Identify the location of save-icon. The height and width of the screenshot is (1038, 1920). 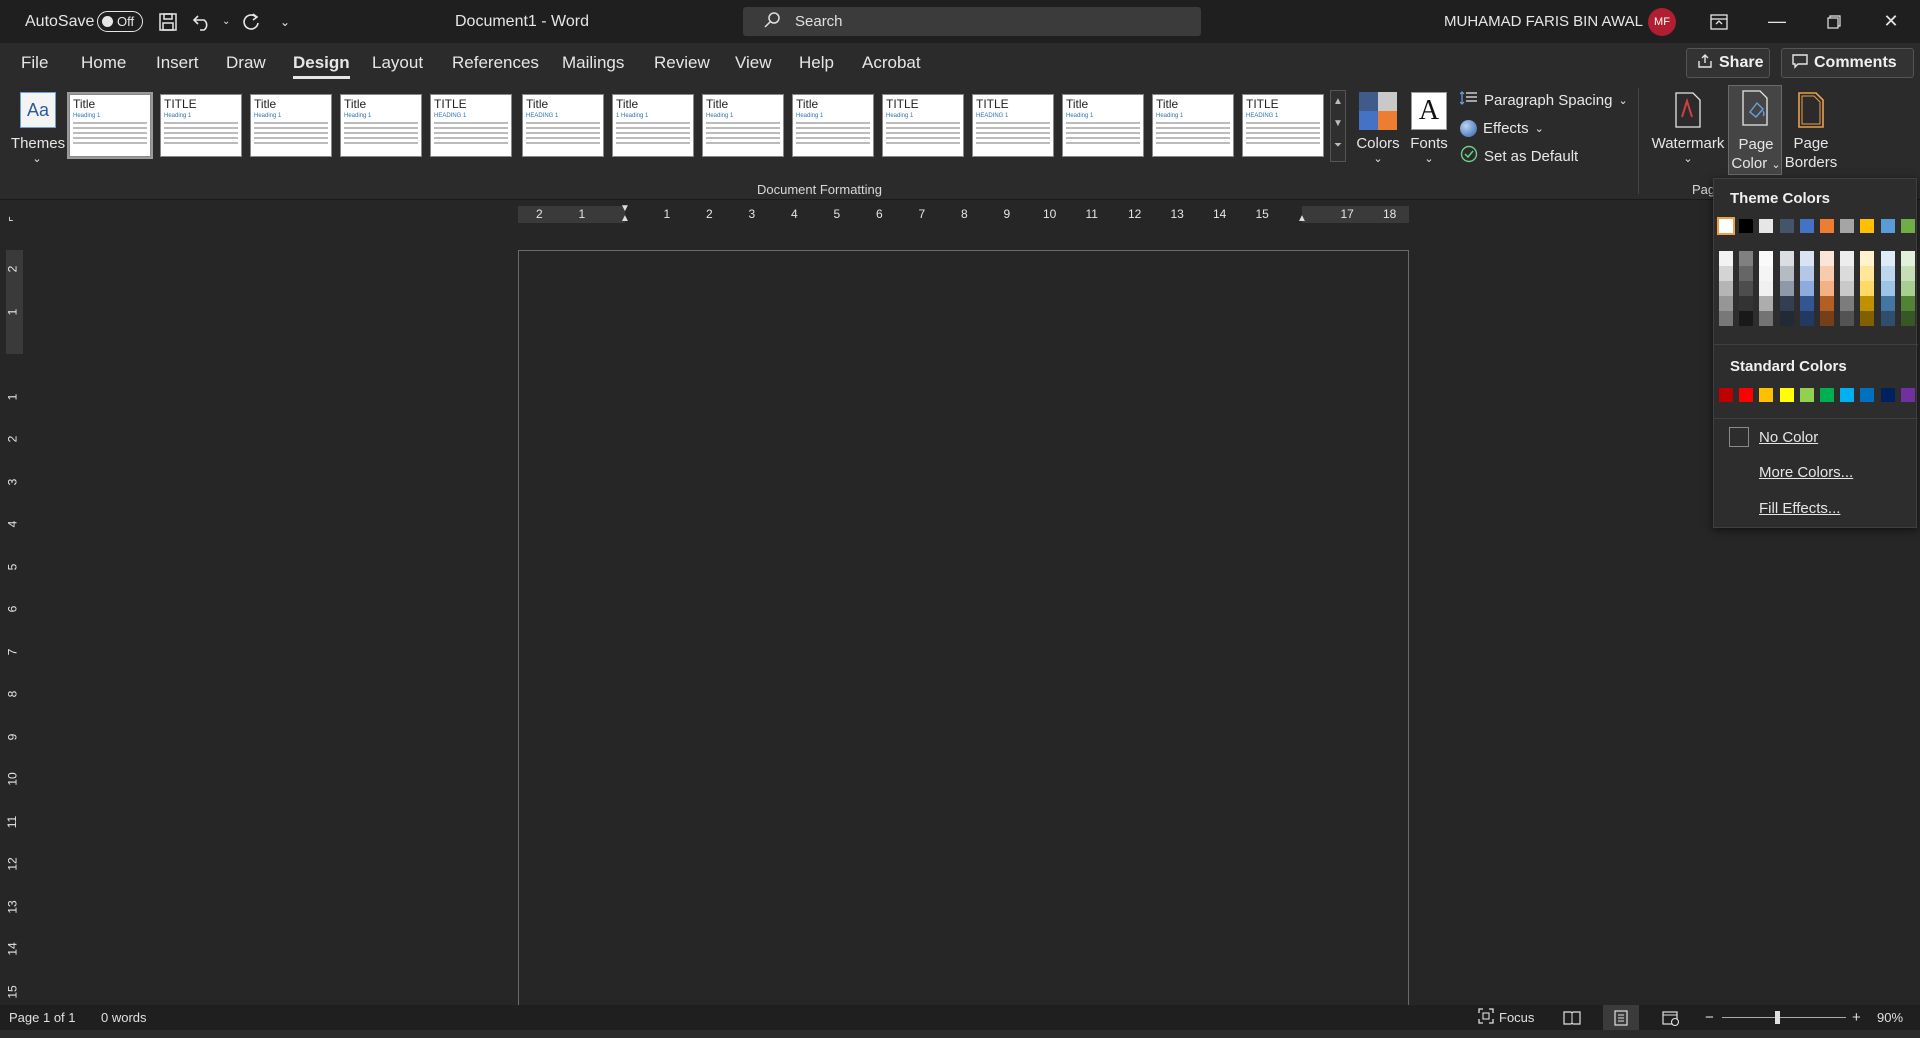
(168, 21).